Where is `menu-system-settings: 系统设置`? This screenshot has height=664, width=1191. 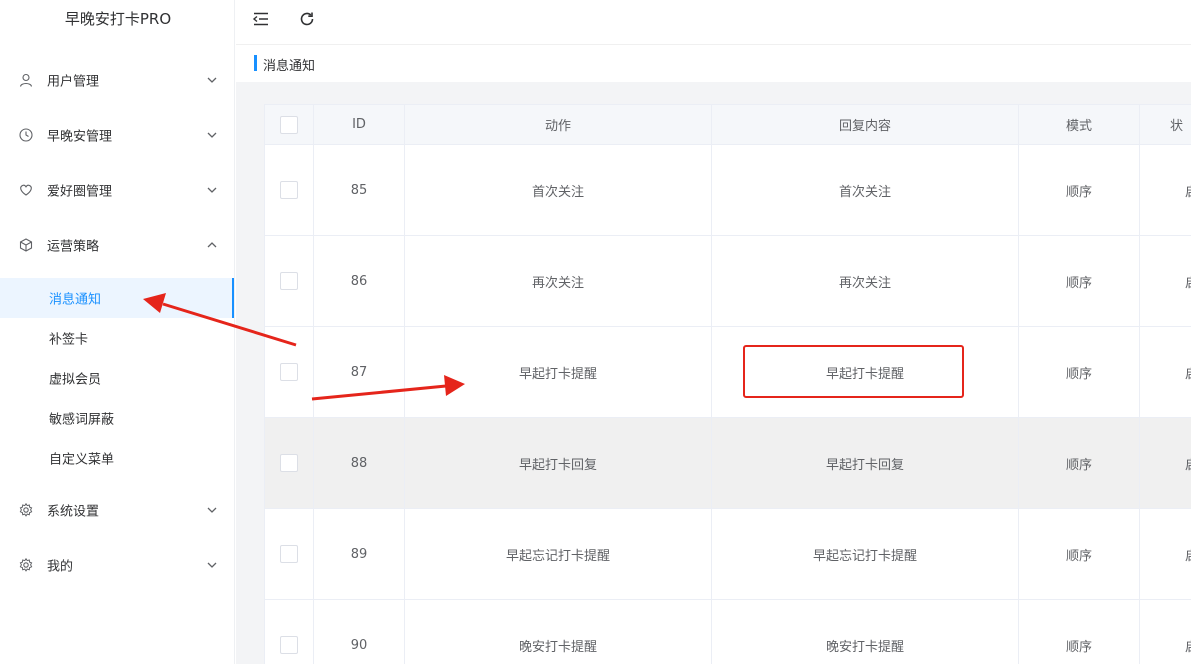
menu-system-settings: 系统设置 is located at coordinates (117, 510).